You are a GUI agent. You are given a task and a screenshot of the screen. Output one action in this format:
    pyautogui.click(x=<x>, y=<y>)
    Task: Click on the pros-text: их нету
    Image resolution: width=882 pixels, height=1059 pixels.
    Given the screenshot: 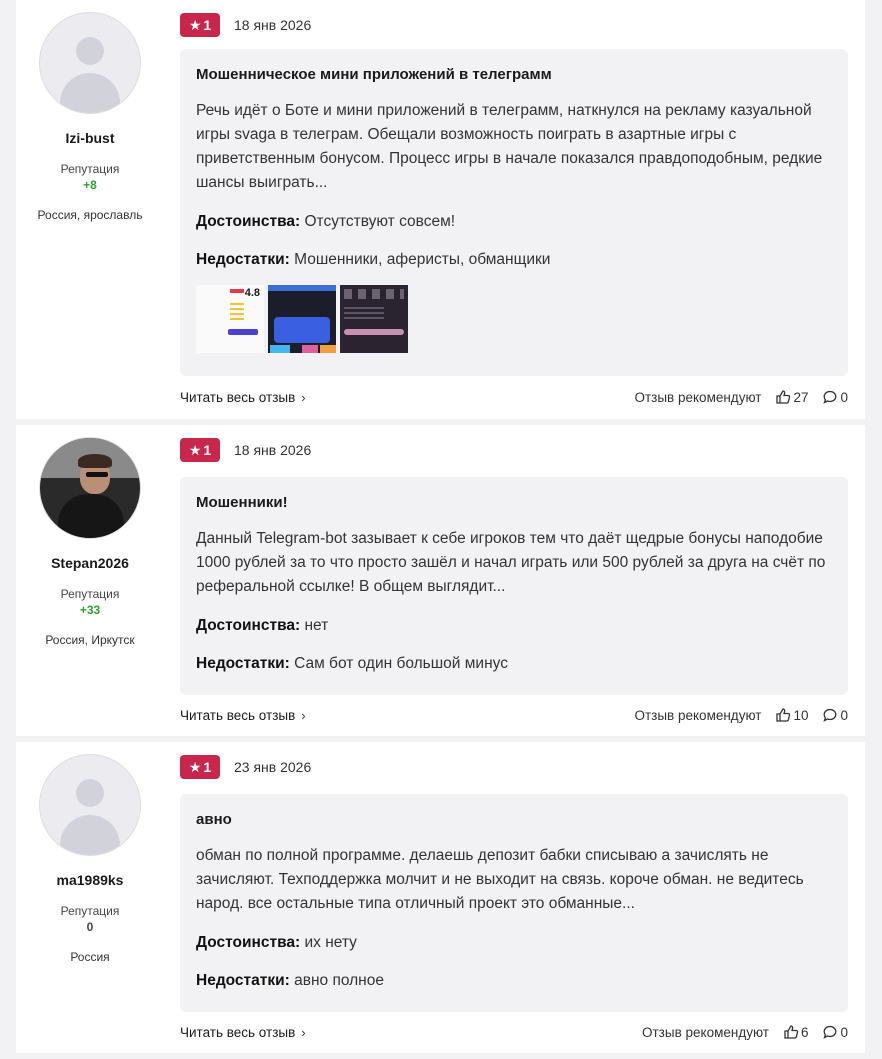 What is the action you would take?
    pyautogui.click(x=330, y=942)
    